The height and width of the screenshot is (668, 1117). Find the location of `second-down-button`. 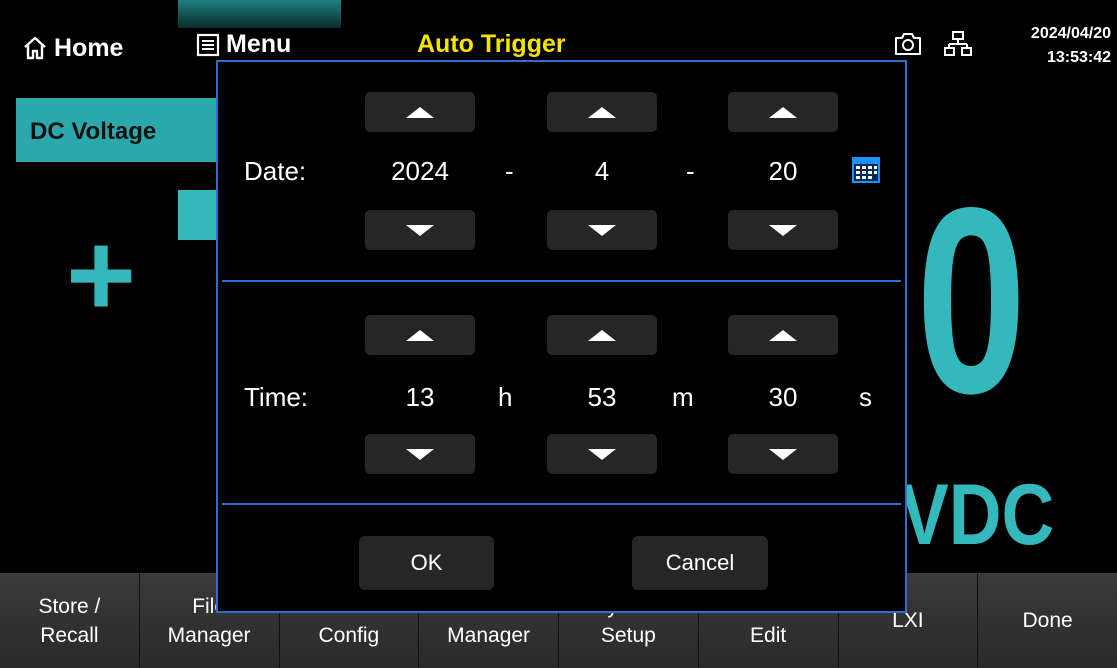

second-down-button is located at coordinates (783, 454).